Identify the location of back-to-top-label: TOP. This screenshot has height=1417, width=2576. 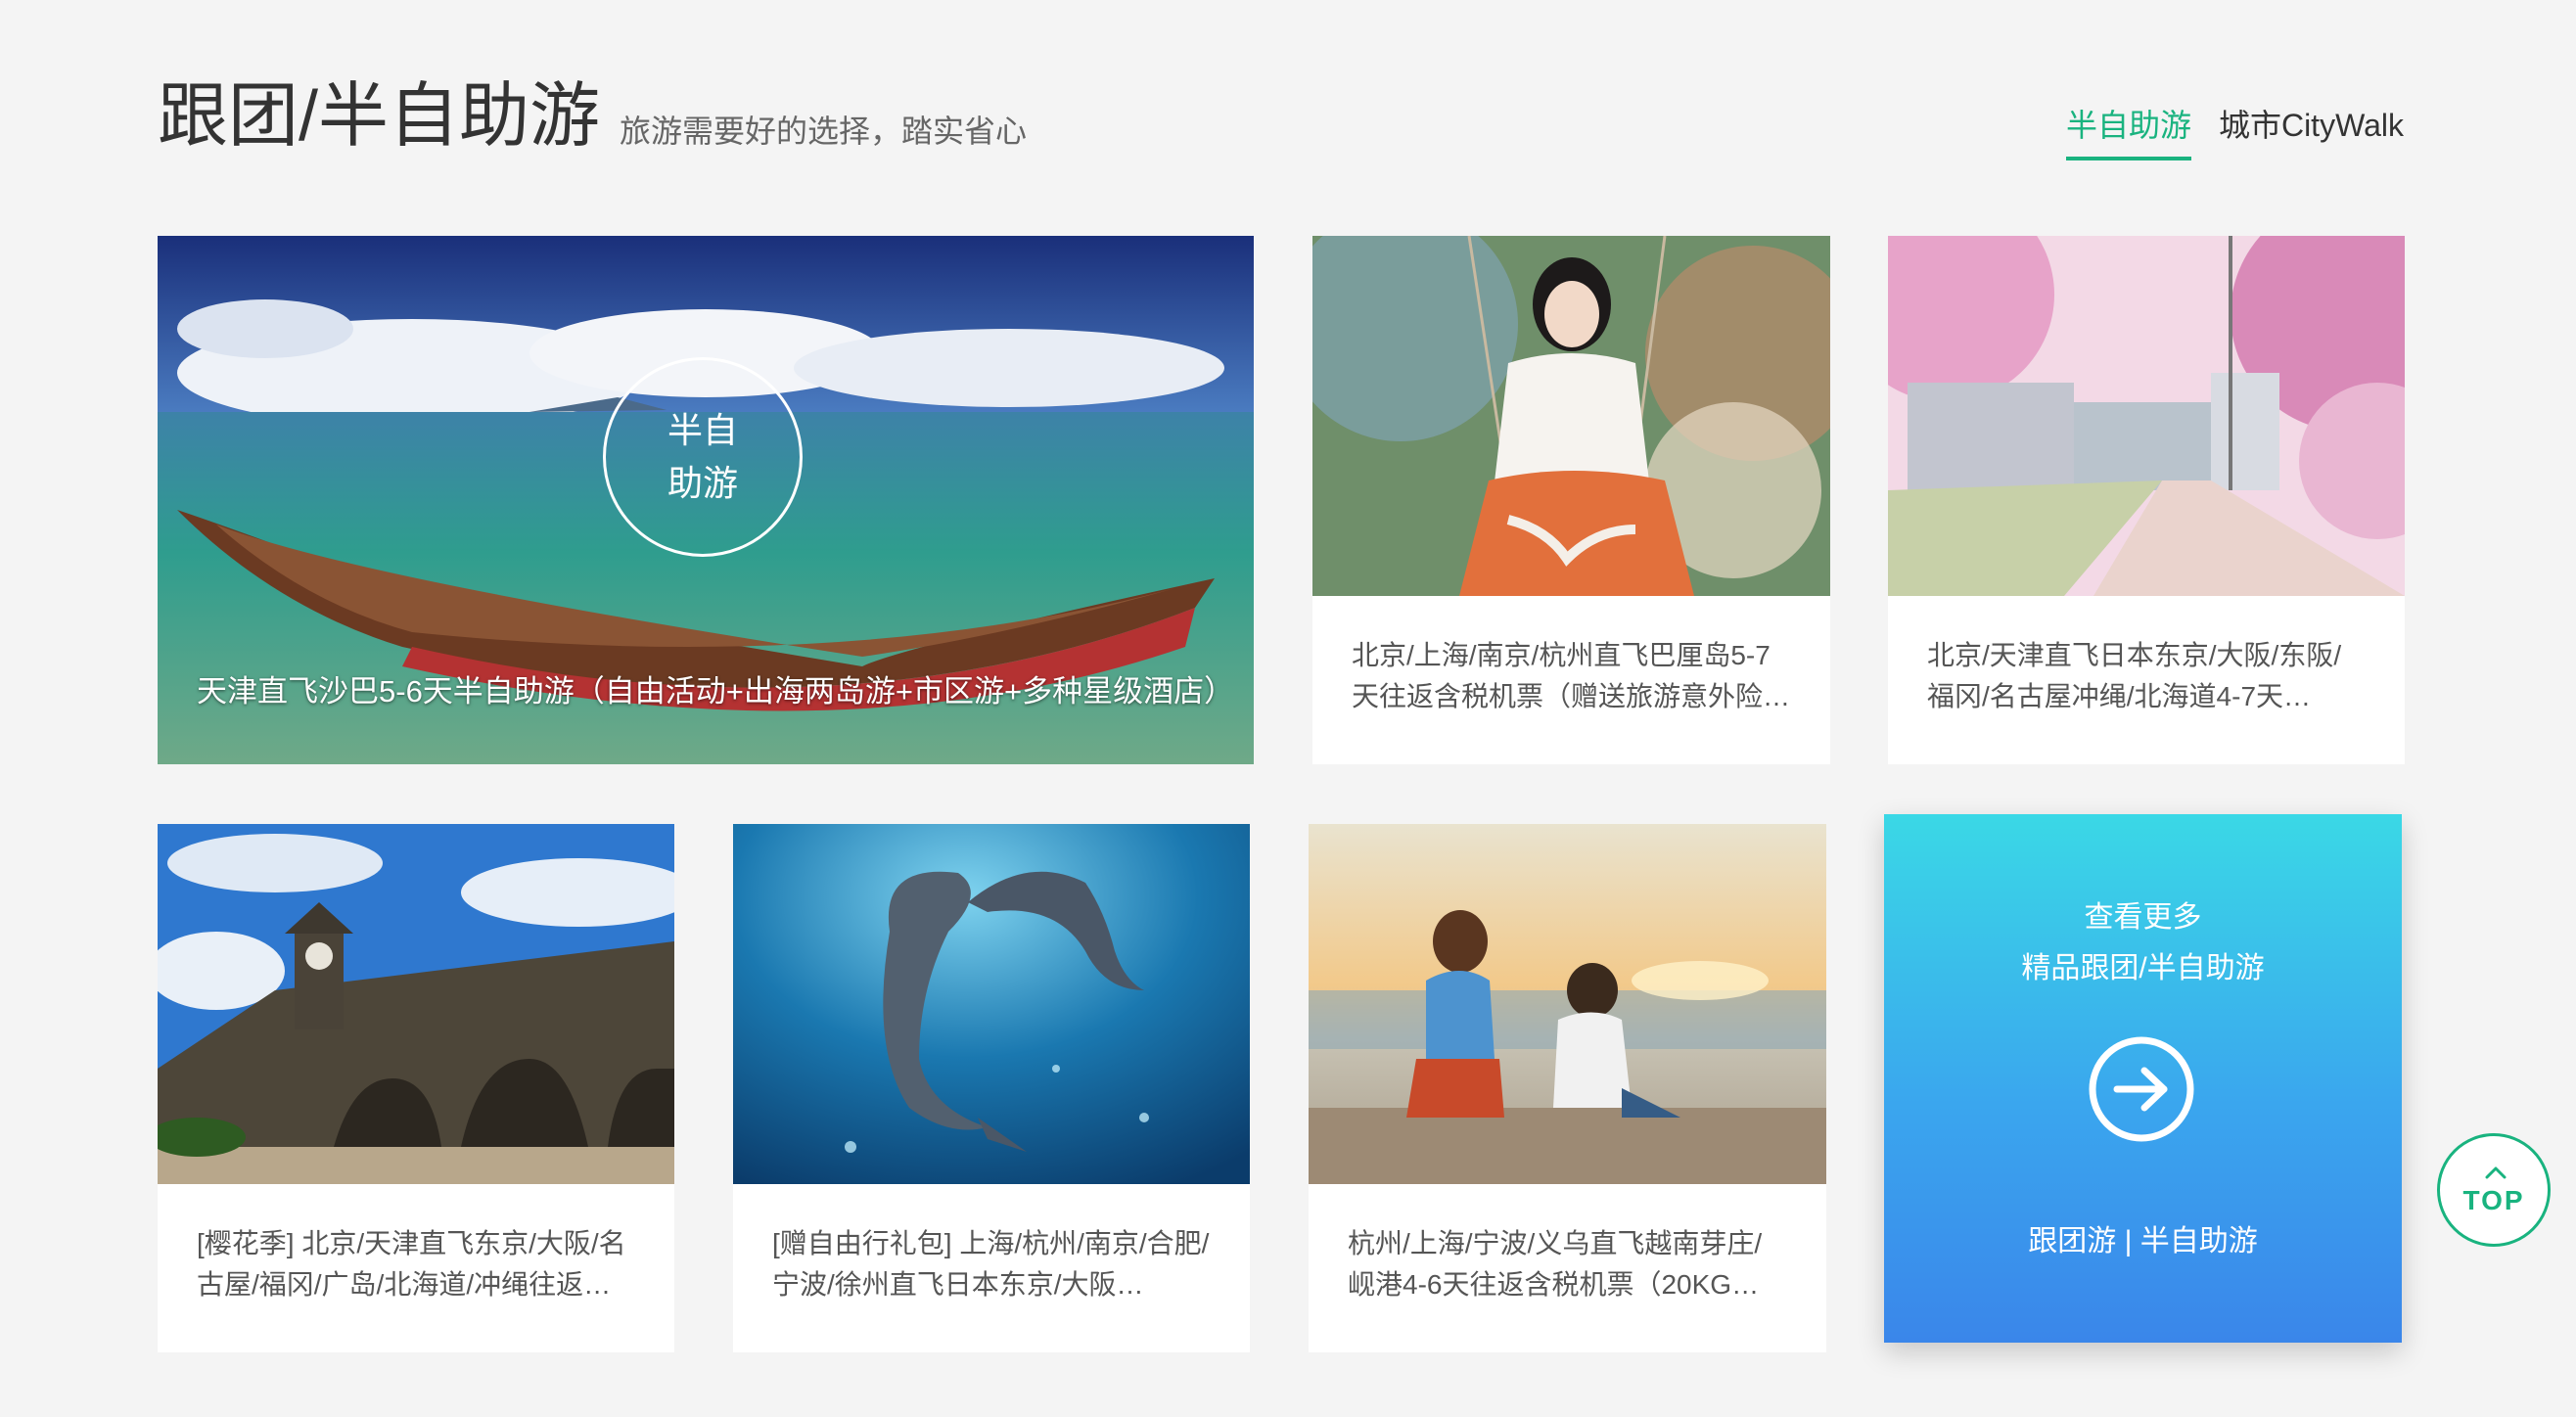
(2493, 1200).